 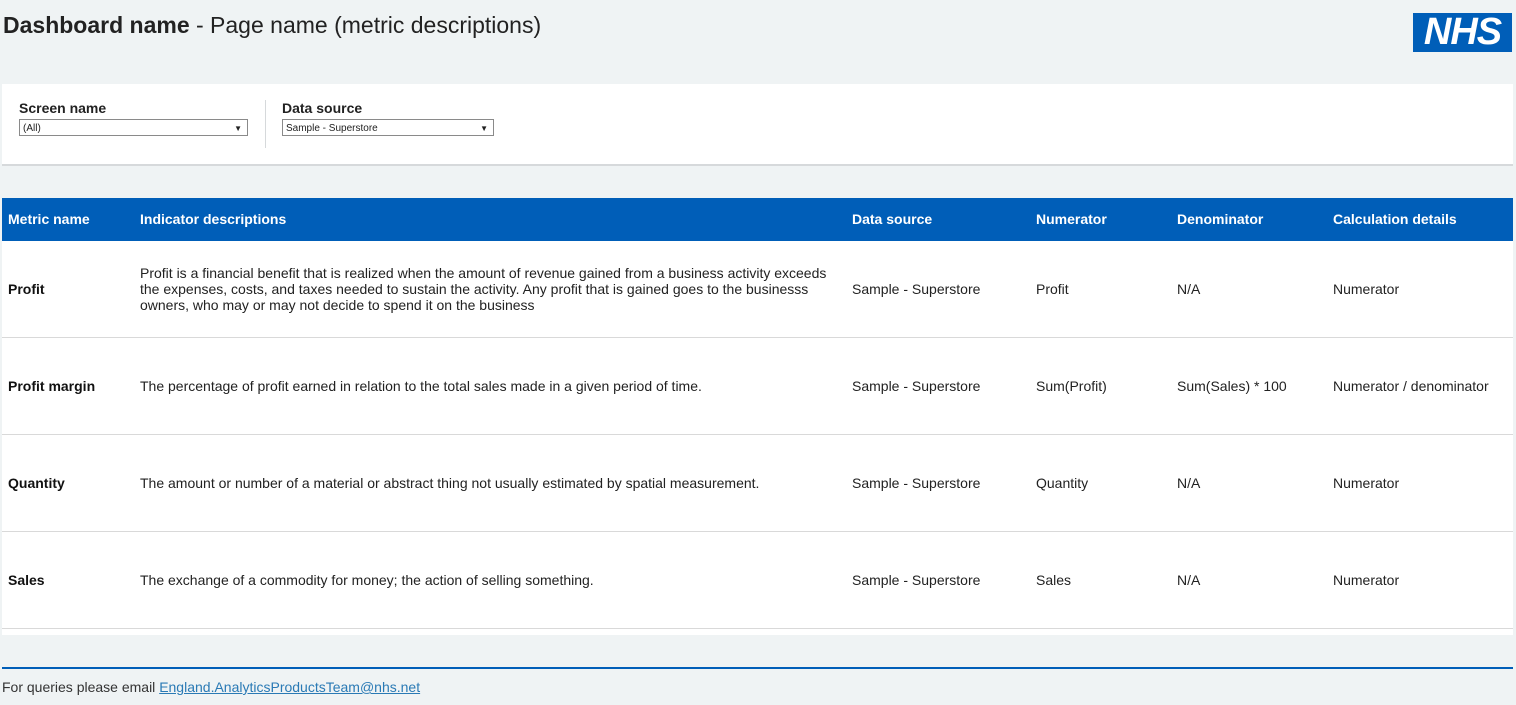 I want to click on header-denominator: Denominator, so click(x=1220, y=219).